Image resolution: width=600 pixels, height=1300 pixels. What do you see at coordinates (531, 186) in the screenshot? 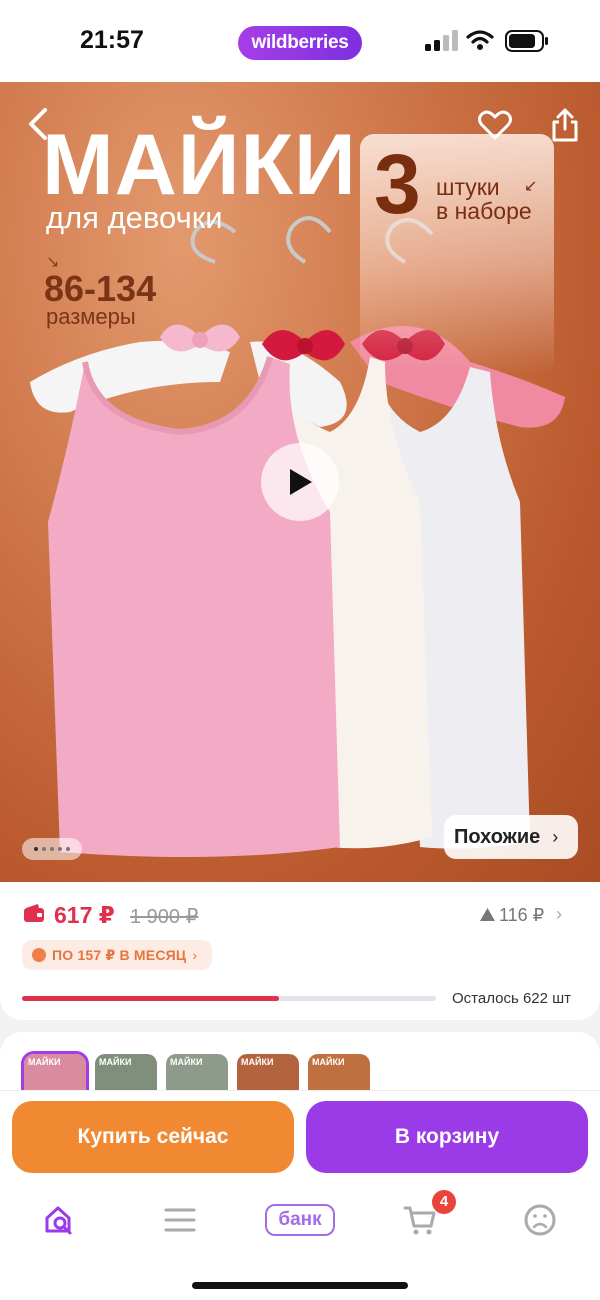
I see `arrow-down-left-icon: ↙` at bounding box center [531, 186].